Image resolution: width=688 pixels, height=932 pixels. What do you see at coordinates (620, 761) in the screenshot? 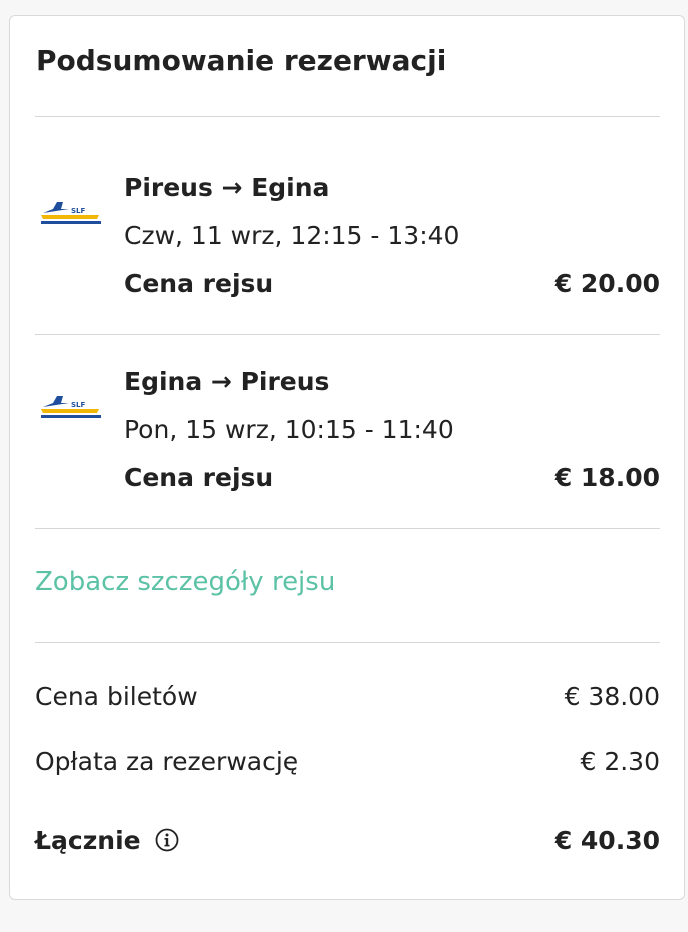
I see `booking-fee-value: € 2.30` at bounding box center [620, 761].